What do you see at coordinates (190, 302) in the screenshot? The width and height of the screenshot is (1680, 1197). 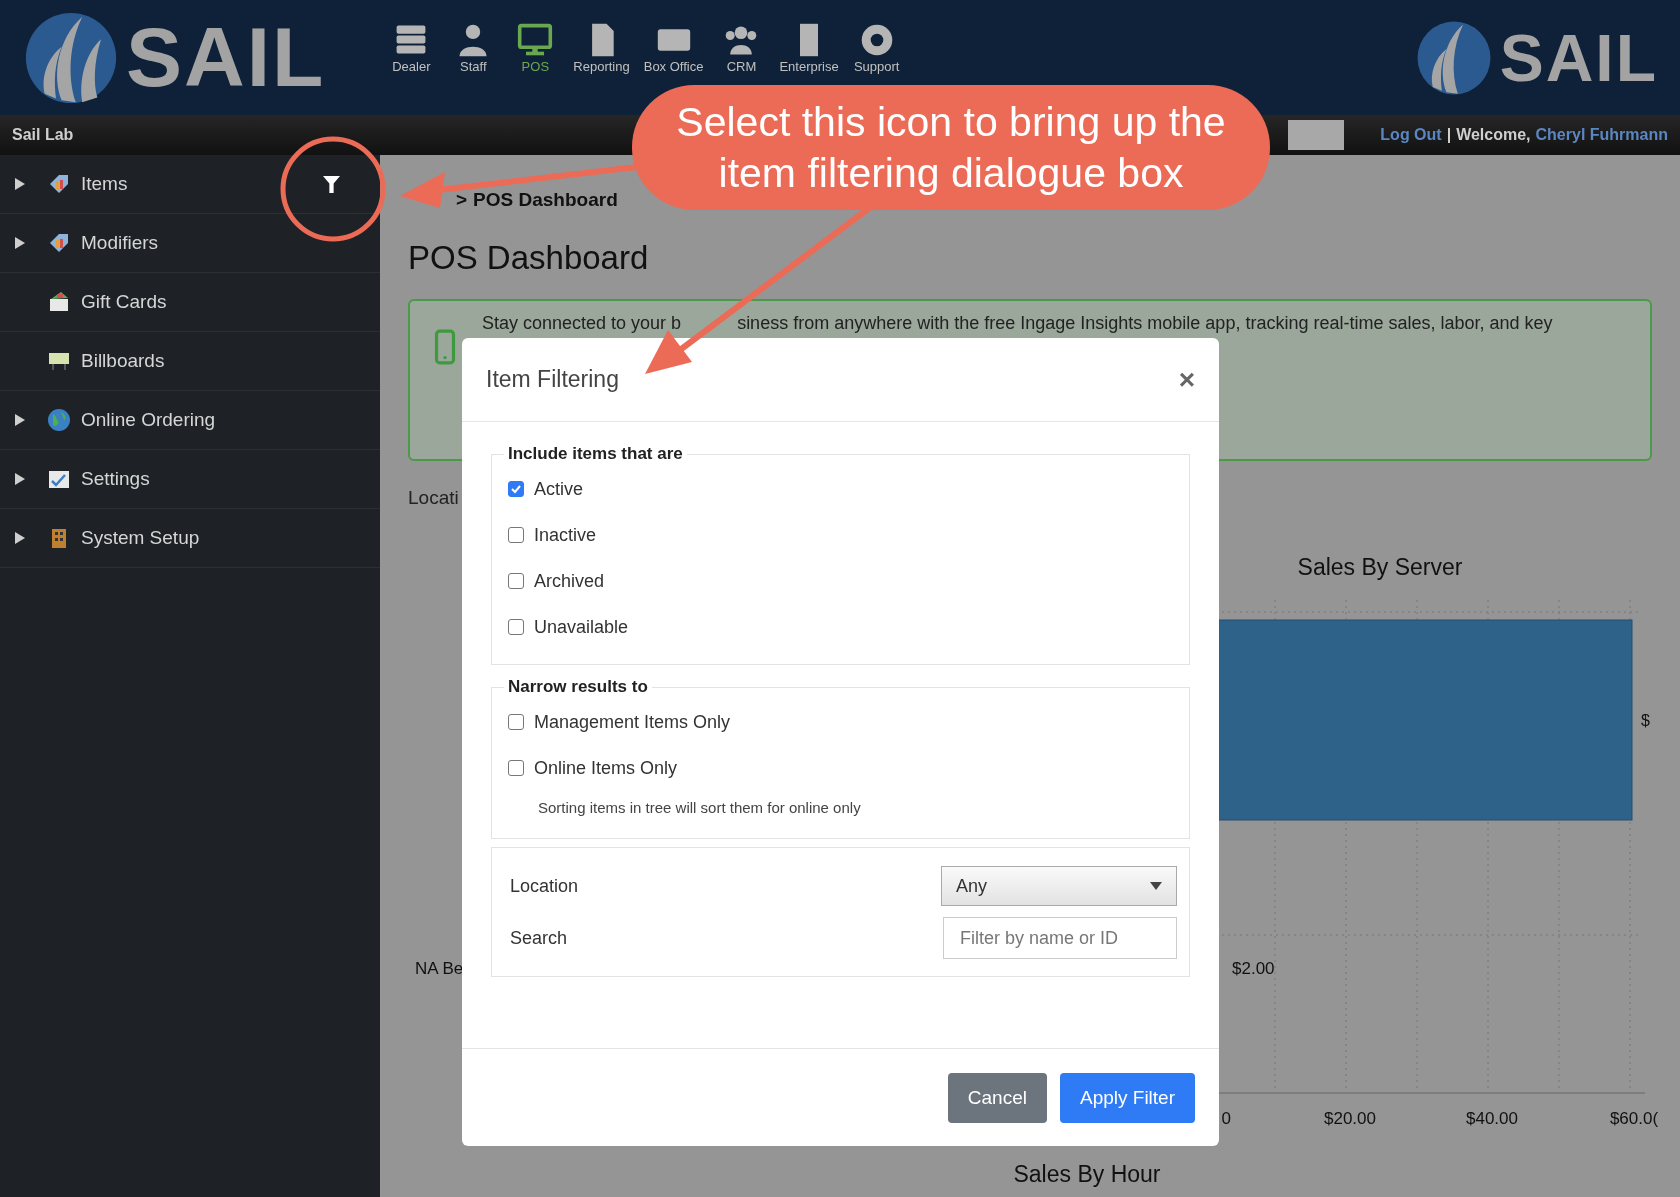 I see `sidebar-item: Gift Cards` at bounding box center [190, 302].